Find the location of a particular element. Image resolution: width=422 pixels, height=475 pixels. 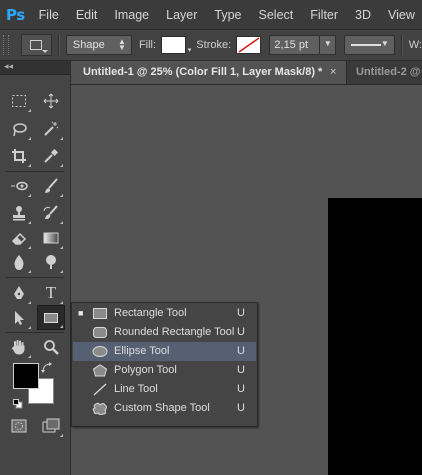

pen-tool is located at coordinates (19, 293).